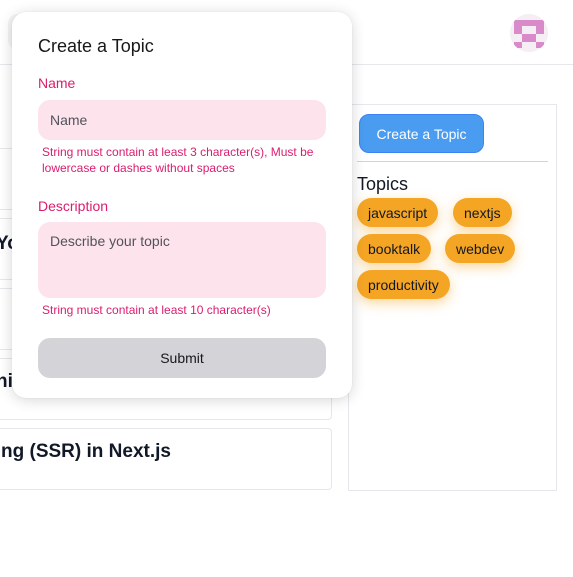 The image size is (573, 577). Describe the element at coordinates (57, 83) in the screenshot. I see `name-label: Name` at that location.